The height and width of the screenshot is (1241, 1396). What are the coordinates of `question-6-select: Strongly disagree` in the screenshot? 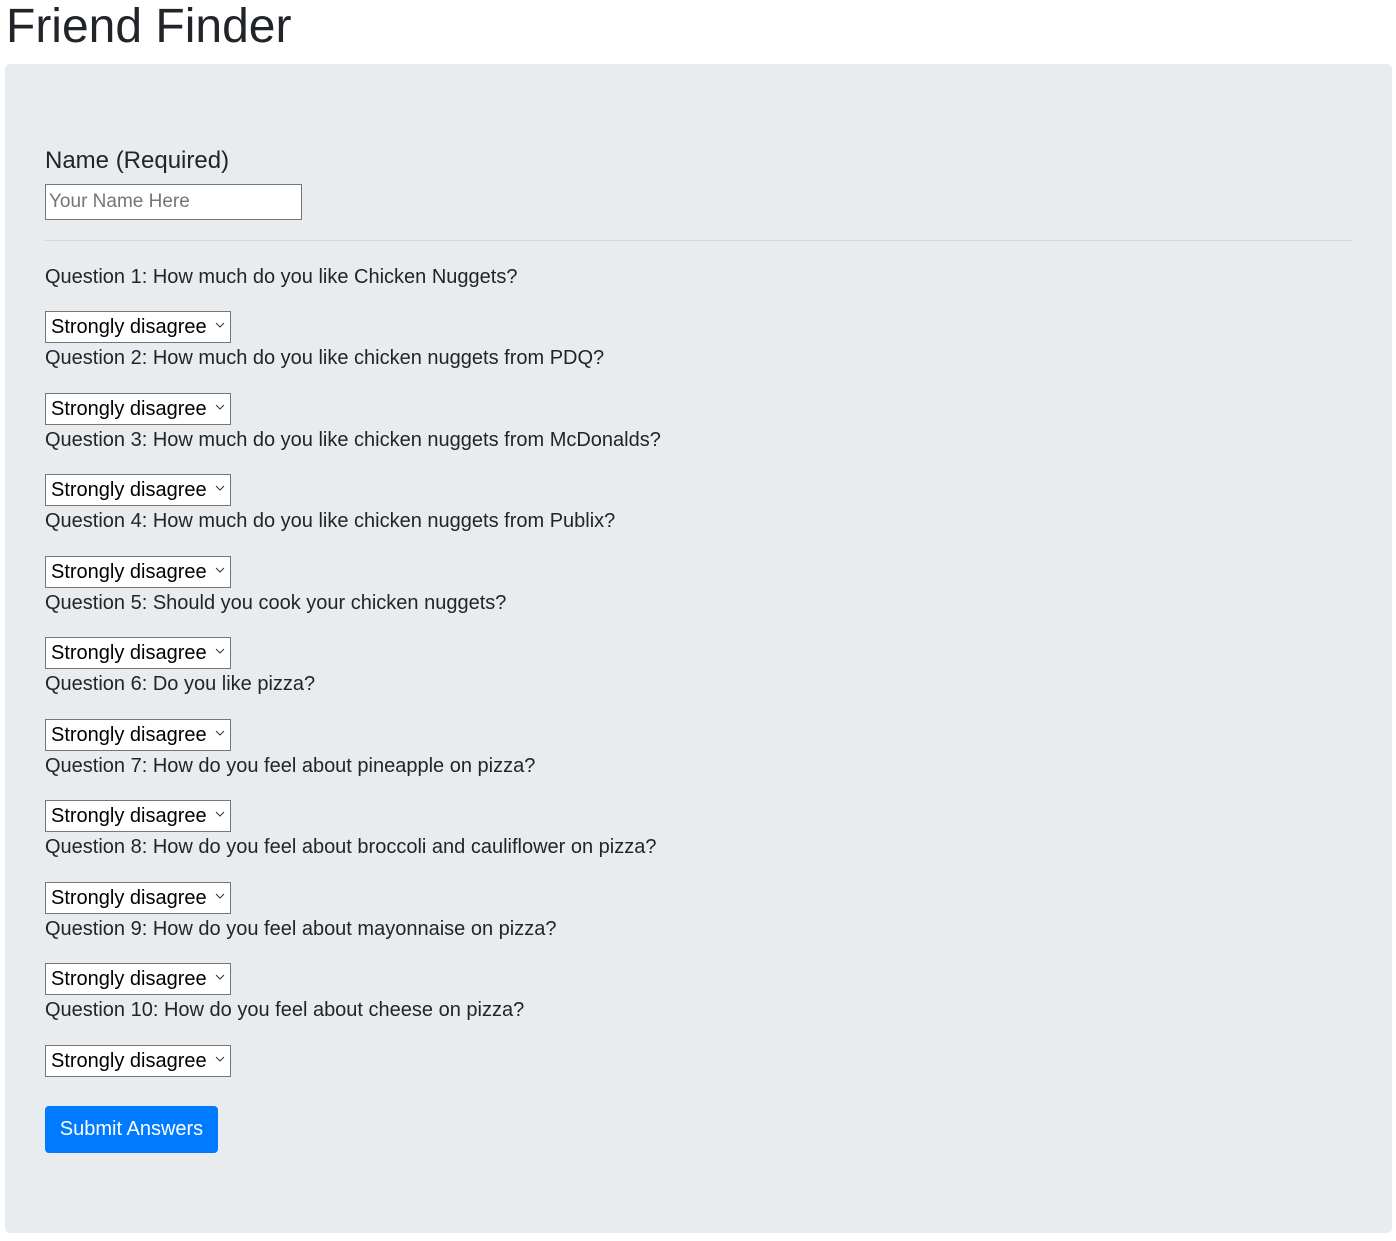 It's located at (138, 735).